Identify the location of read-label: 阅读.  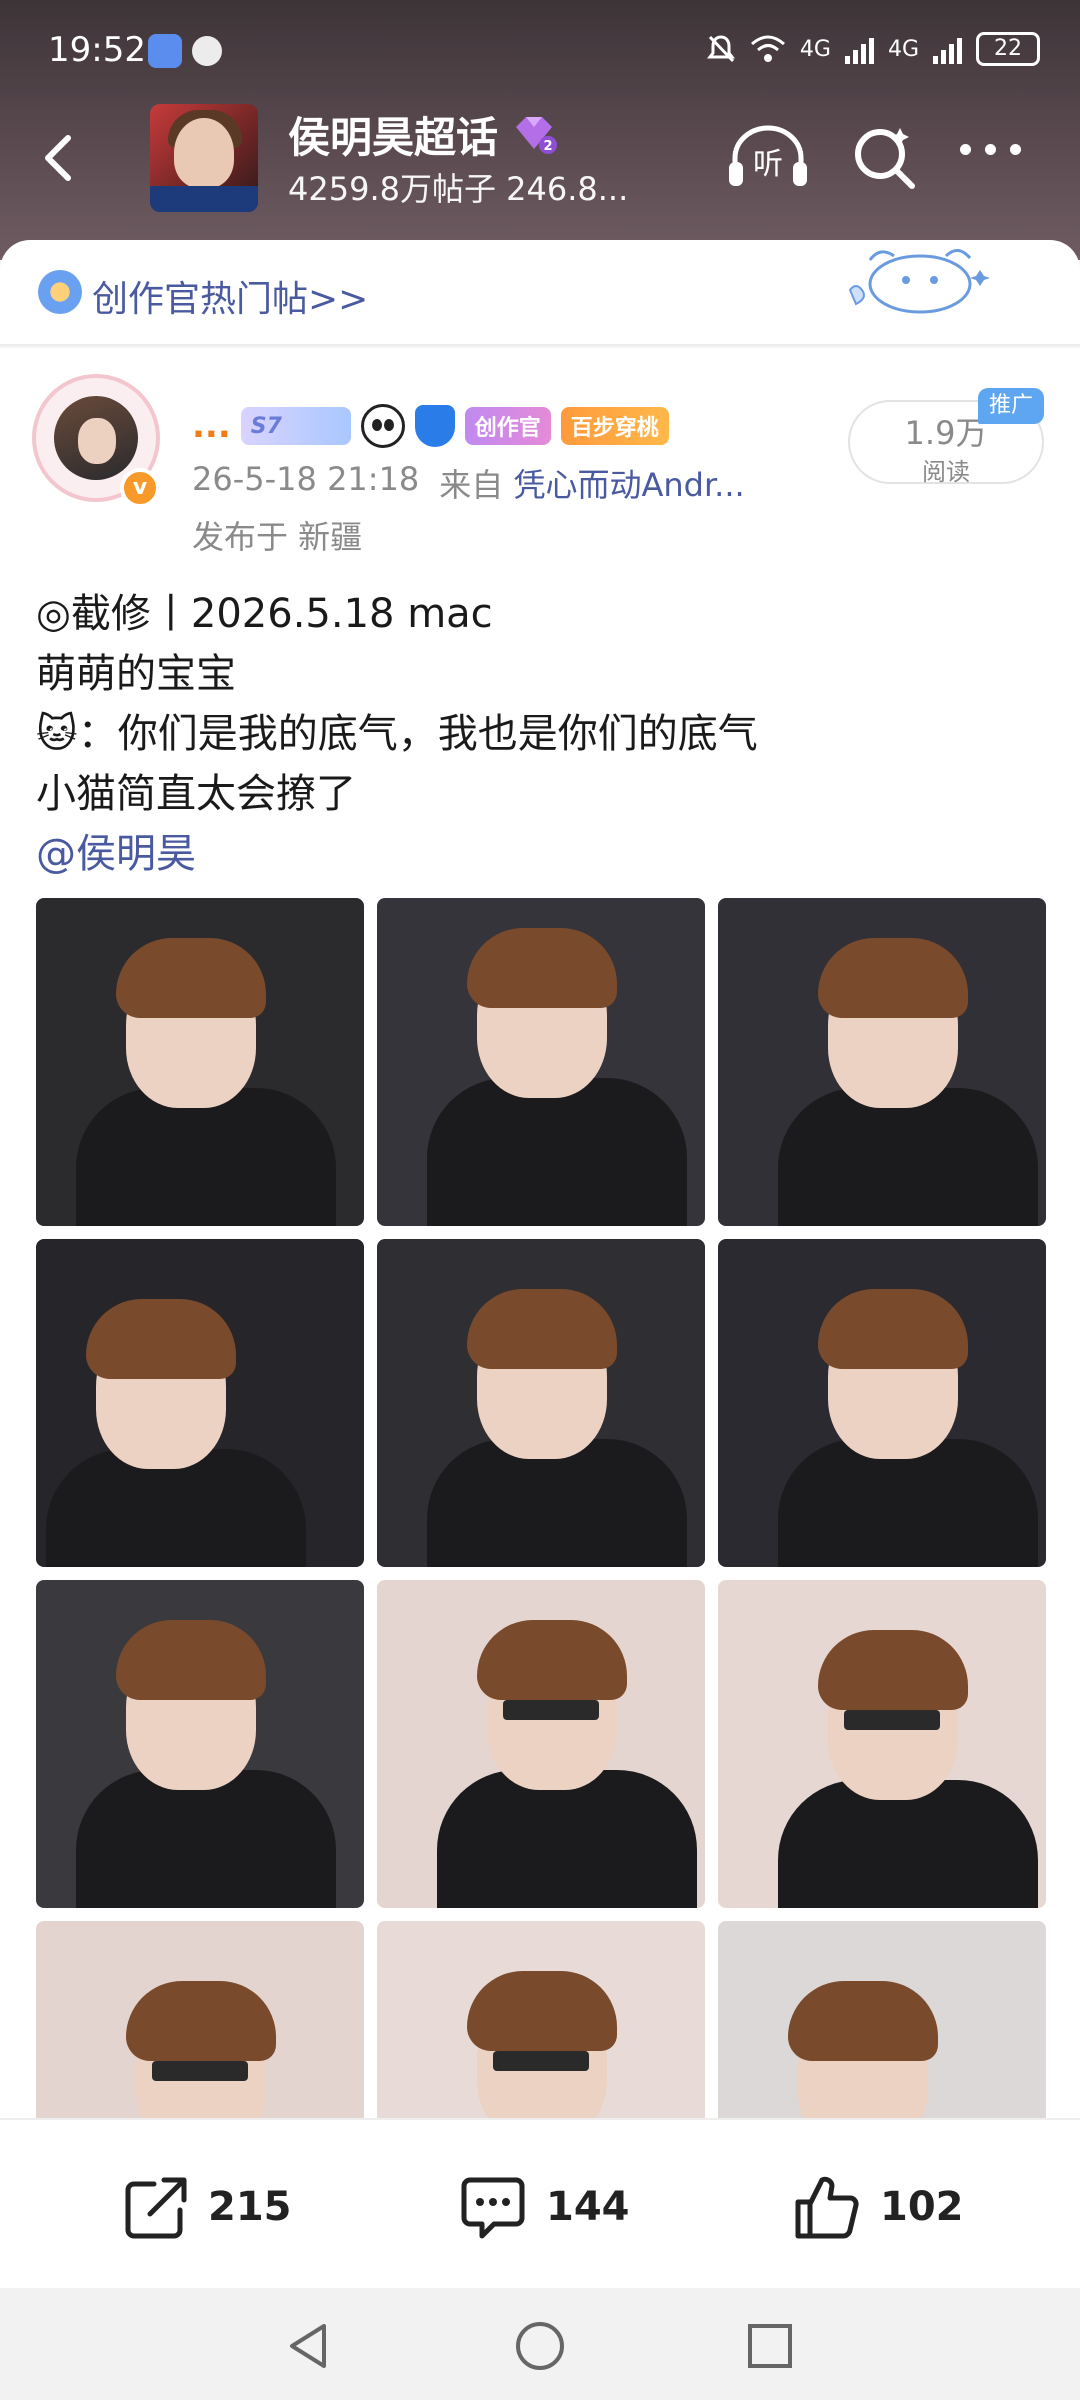
(946, 472).